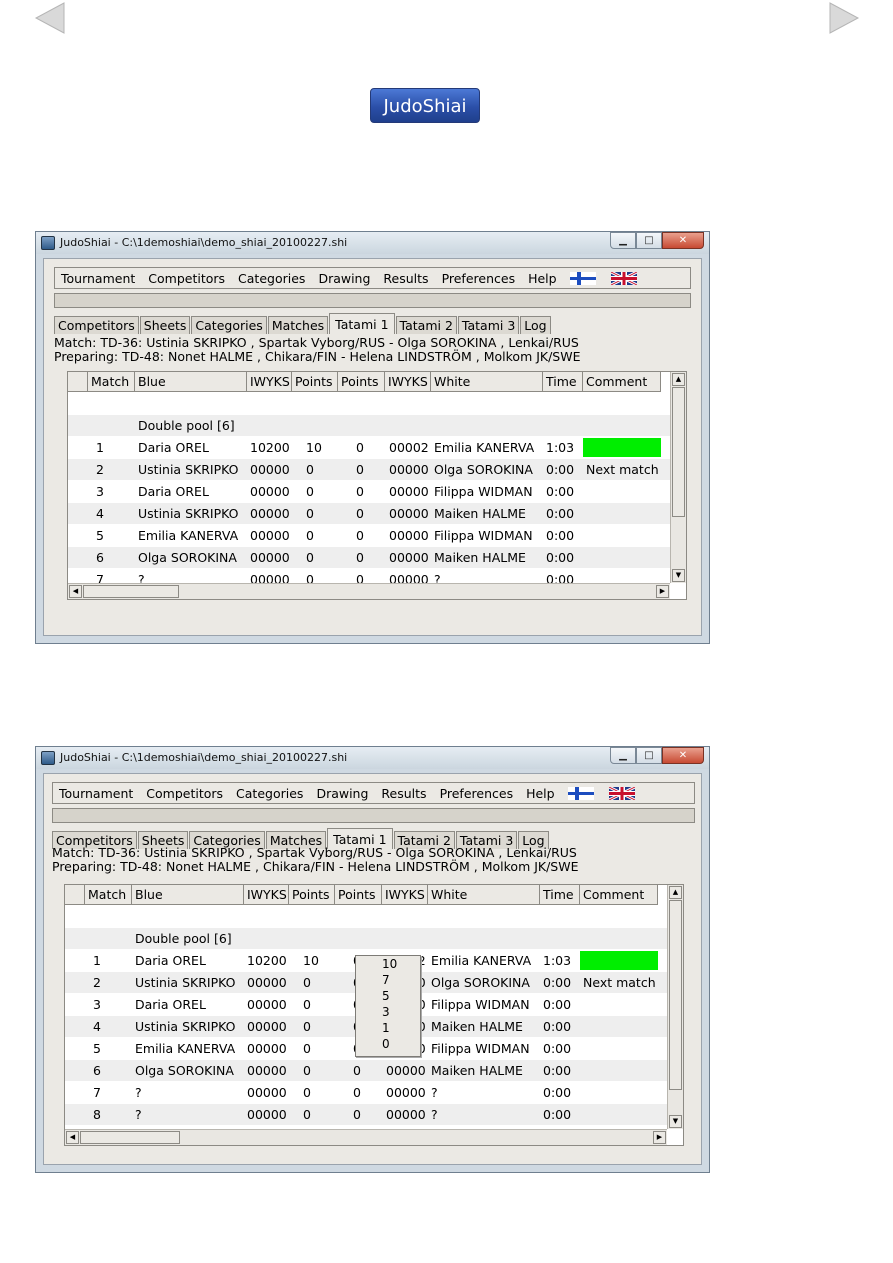 The height and width of the screenshot is (1263, 893). Describe the element at coordinates (388, 1028) in the screenshot. I see `points-option: 1` at that location.